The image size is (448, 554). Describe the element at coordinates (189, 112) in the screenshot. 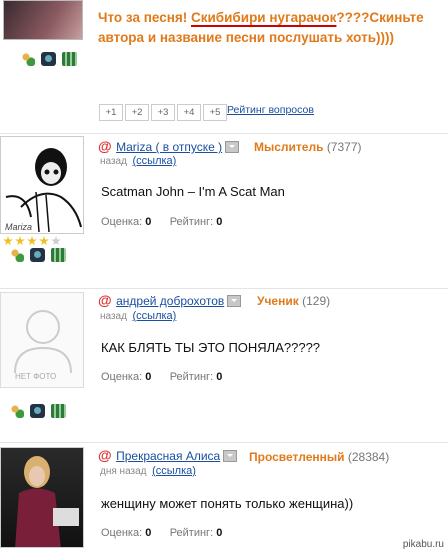

I see `pager-plus4: +4` at that location.